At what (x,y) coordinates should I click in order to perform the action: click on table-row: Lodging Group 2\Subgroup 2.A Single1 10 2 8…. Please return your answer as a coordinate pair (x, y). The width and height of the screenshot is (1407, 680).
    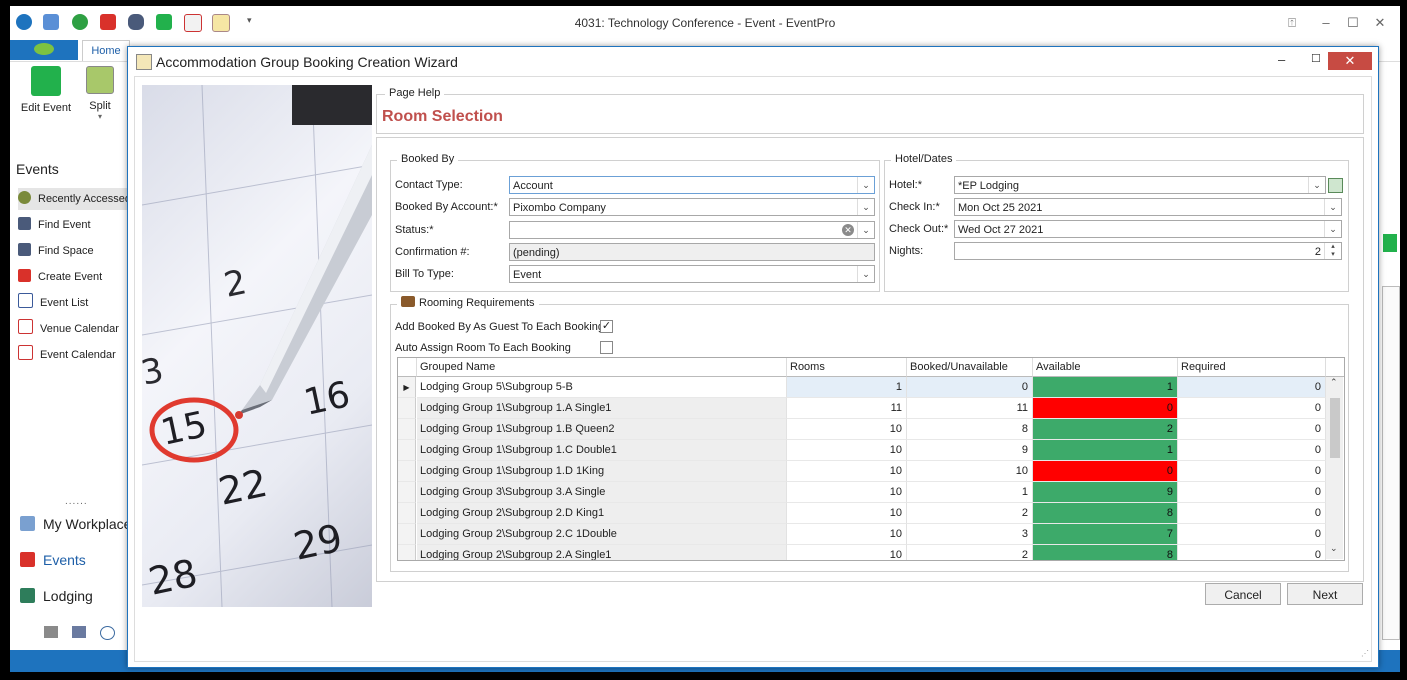
    Looking at the image, I should click on (862, 552).